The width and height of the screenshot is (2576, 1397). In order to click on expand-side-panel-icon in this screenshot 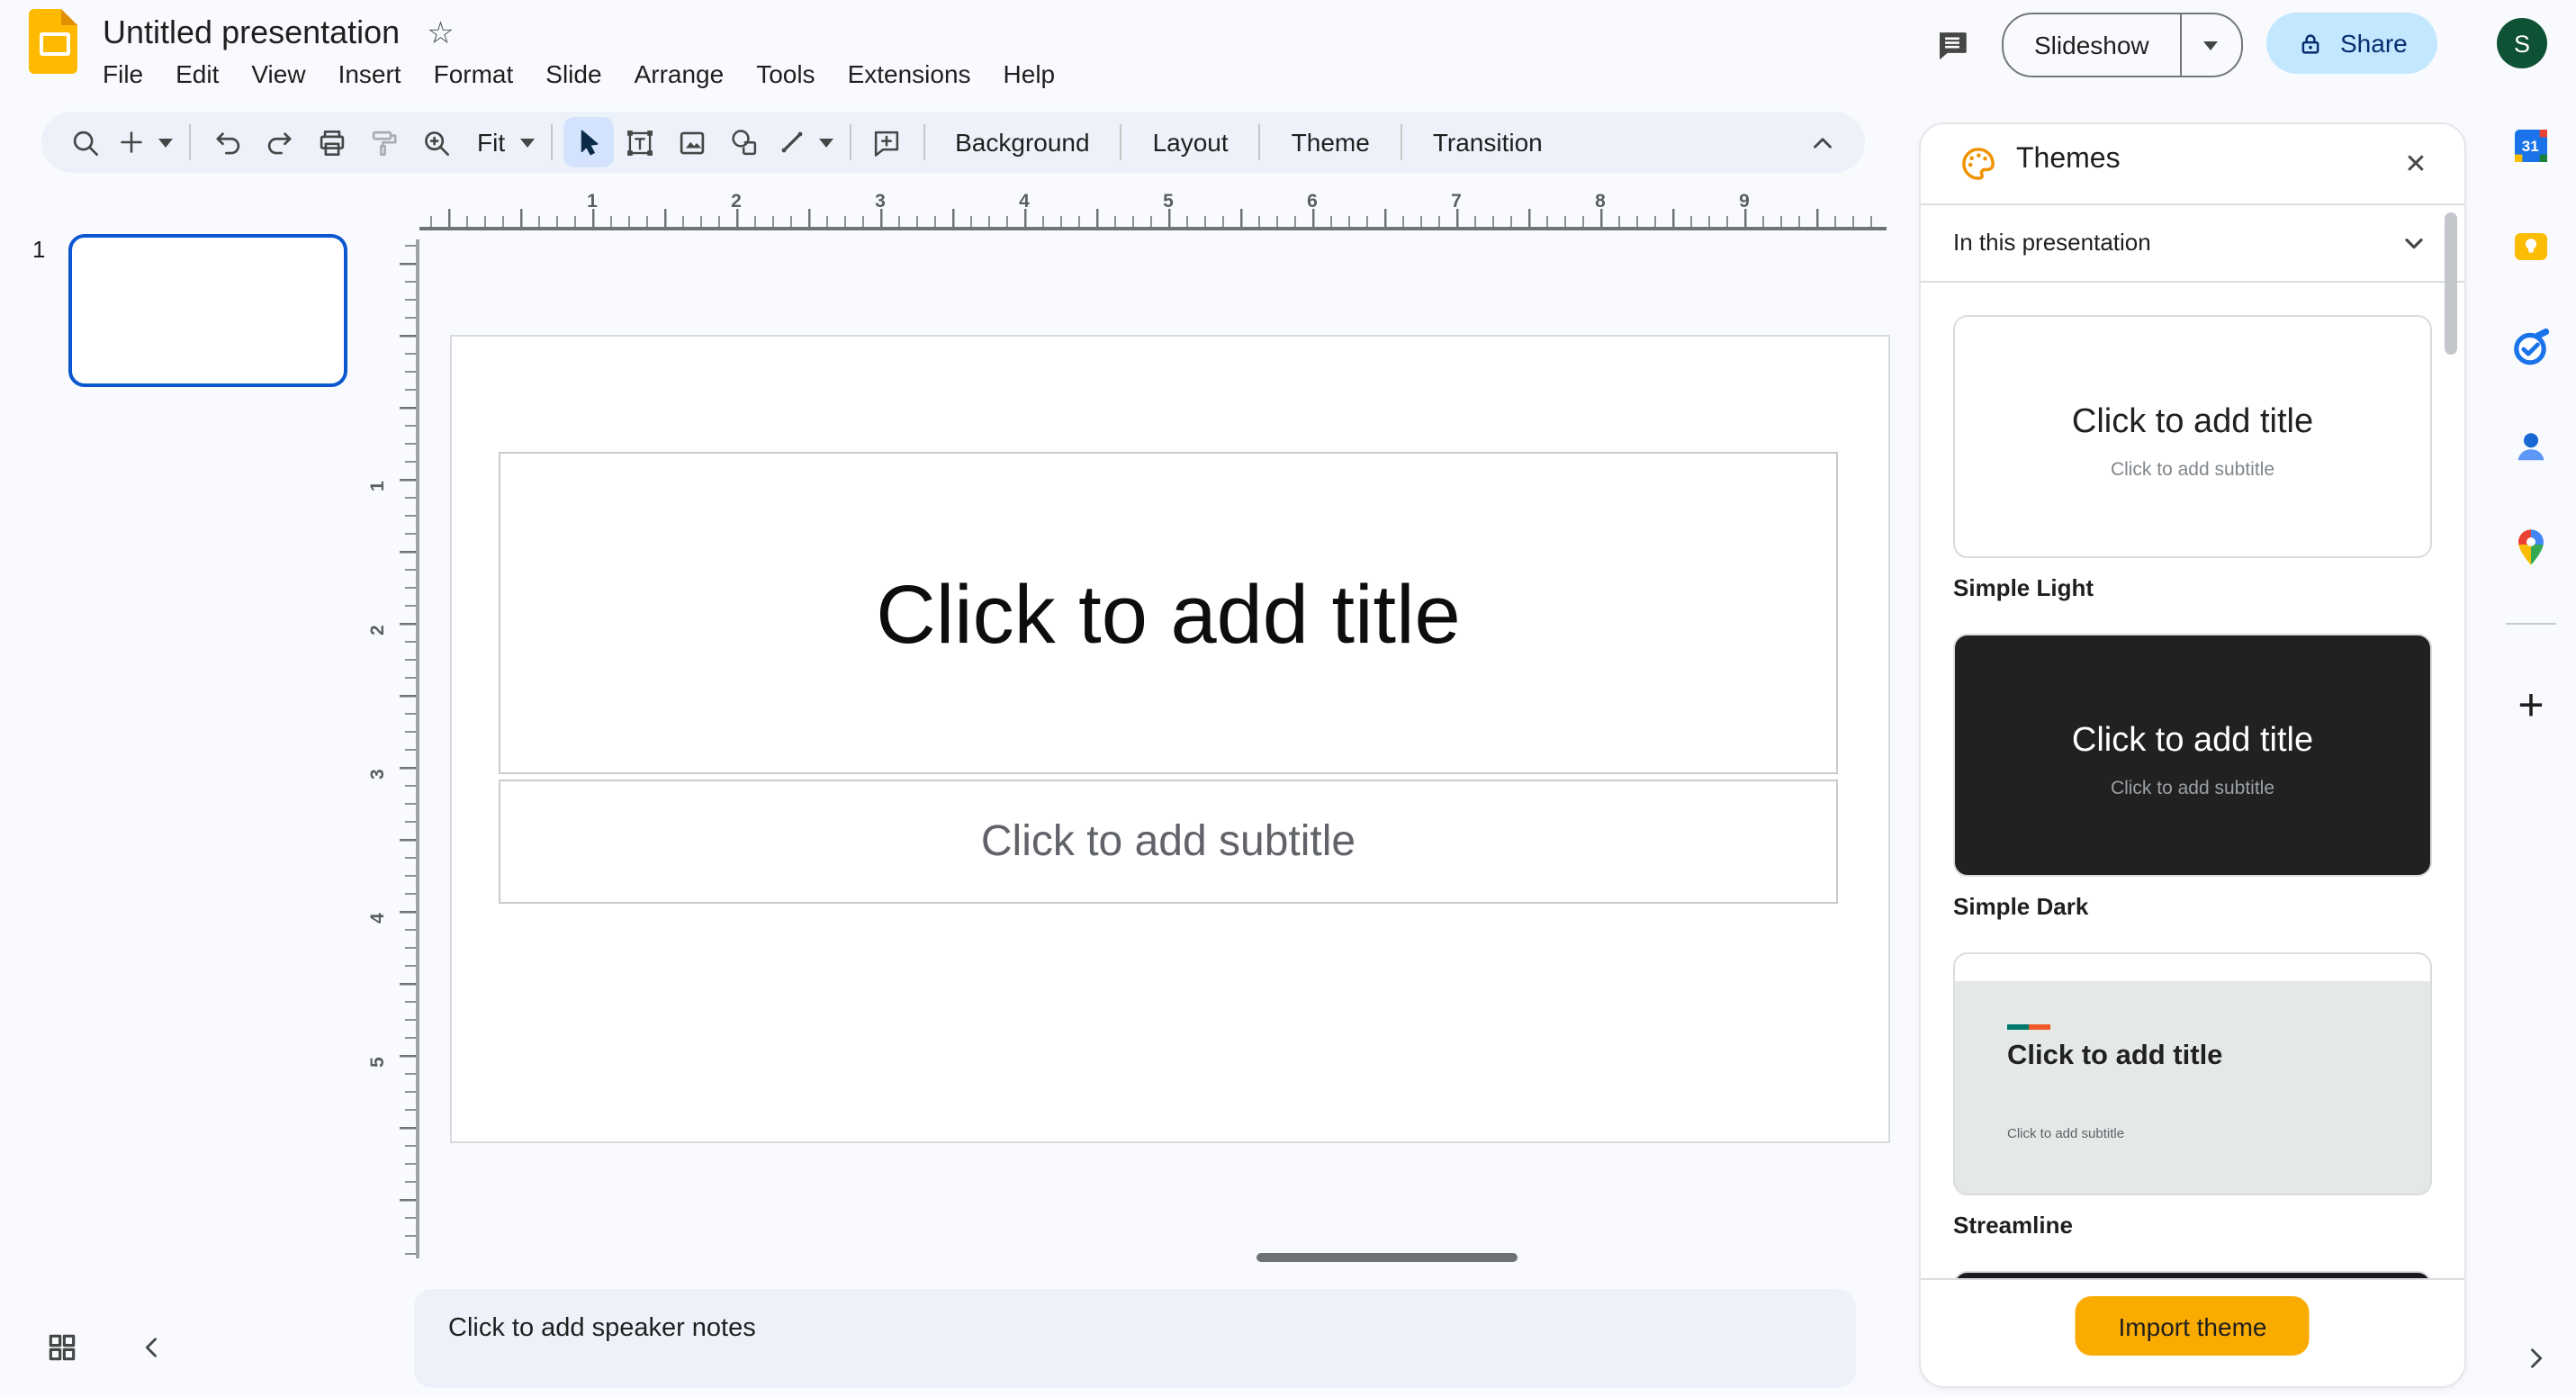, I will do `click(2535, 1358)`.